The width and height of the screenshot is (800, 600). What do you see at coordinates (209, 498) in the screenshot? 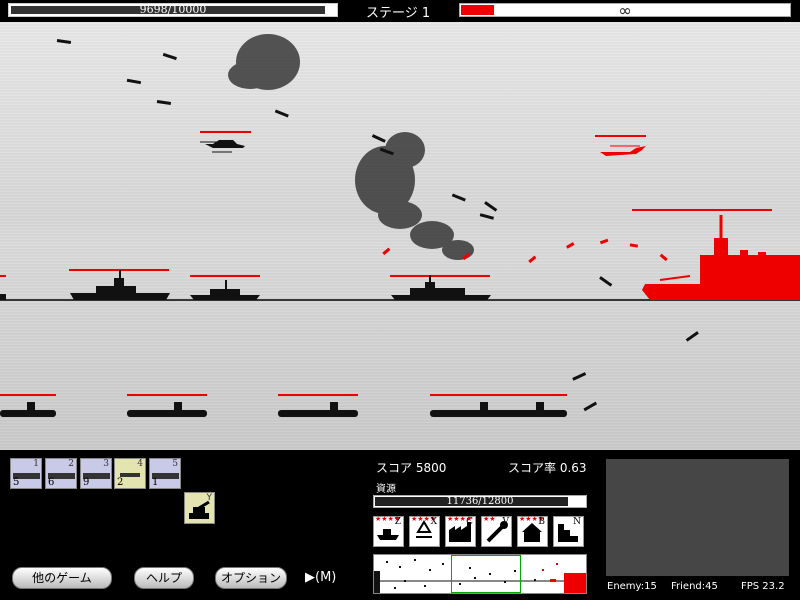
I see `cannon-unit-key: Y` at bounding box center [209, 498].